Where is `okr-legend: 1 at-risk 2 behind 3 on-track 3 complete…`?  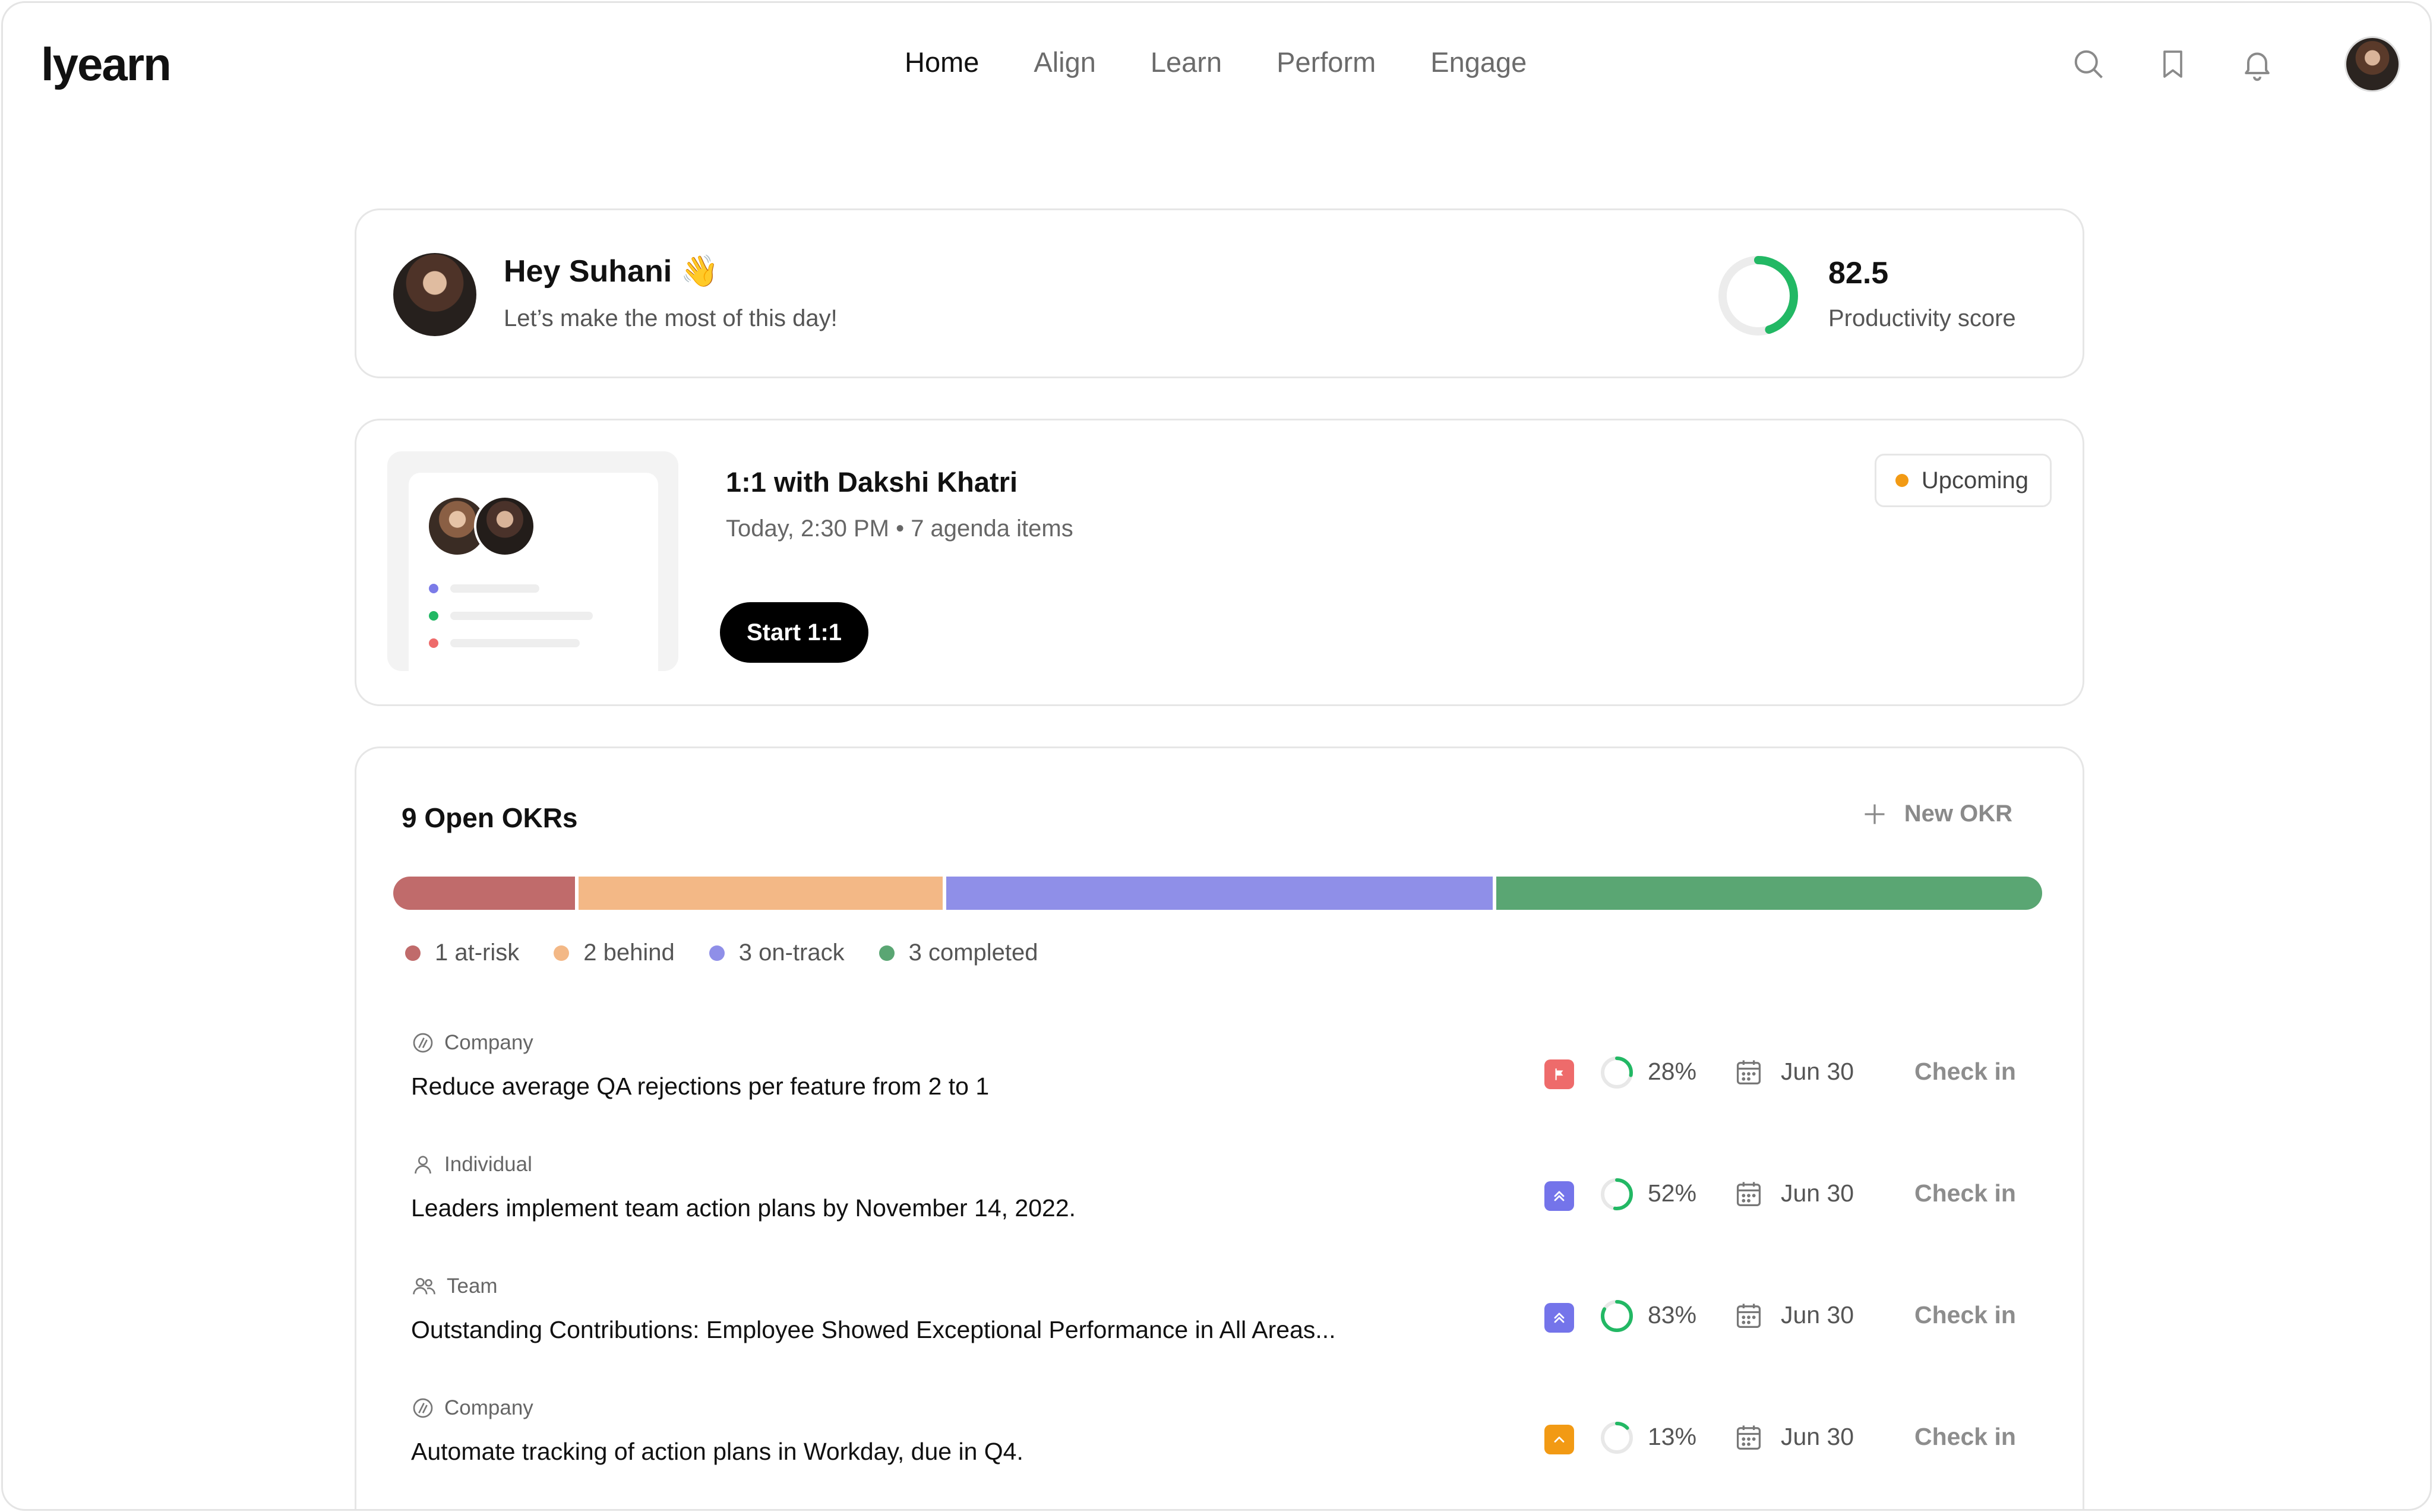
okr-legend: 1 at-risk 2 behind 3 on-track 3 complete… is located at coordinates (721, 953).